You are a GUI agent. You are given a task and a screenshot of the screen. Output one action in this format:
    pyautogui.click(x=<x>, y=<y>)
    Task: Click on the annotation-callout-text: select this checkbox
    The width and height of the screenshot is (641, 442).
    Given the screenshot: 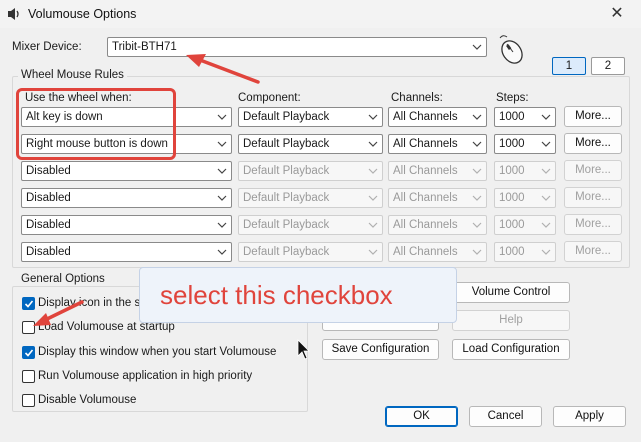 What is the action you would take?
    pyautogui.click(x=276, y=295)
    